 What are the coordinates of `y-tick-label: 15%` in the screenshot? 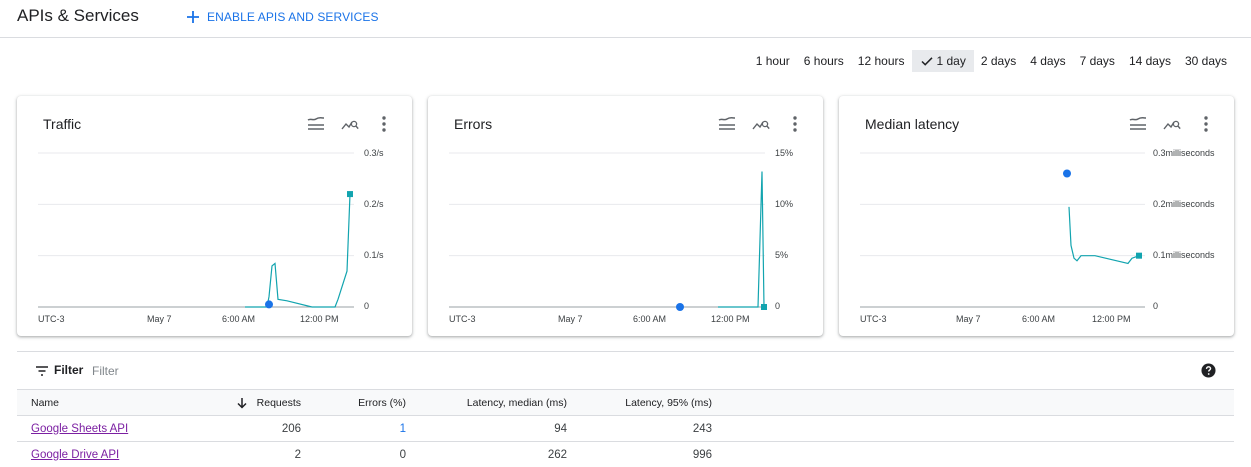 It's located at (784, 153).